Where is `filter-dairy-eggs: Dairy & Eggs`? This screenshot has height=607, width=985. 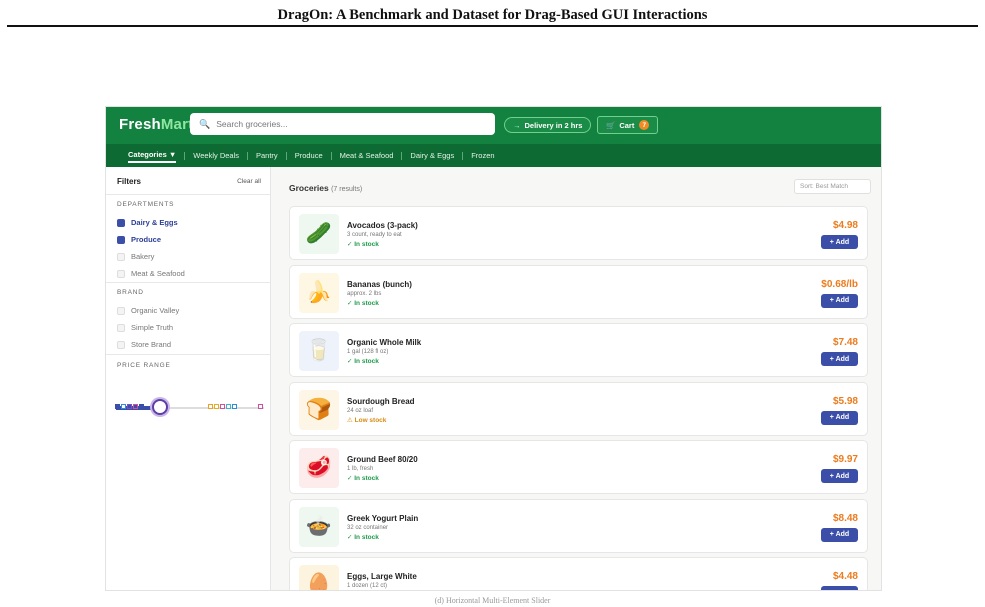
filter-dairy-eggs: Dairy & Eggs is located at coordinates (147, 222).